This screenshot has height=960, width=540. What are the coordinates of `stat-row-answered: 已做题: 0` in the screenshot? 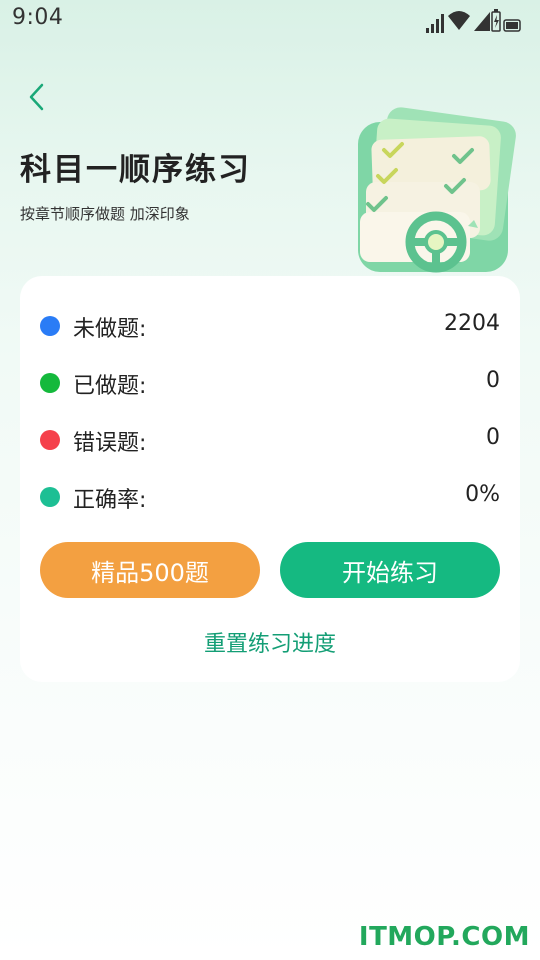 It's located at (270, 383).